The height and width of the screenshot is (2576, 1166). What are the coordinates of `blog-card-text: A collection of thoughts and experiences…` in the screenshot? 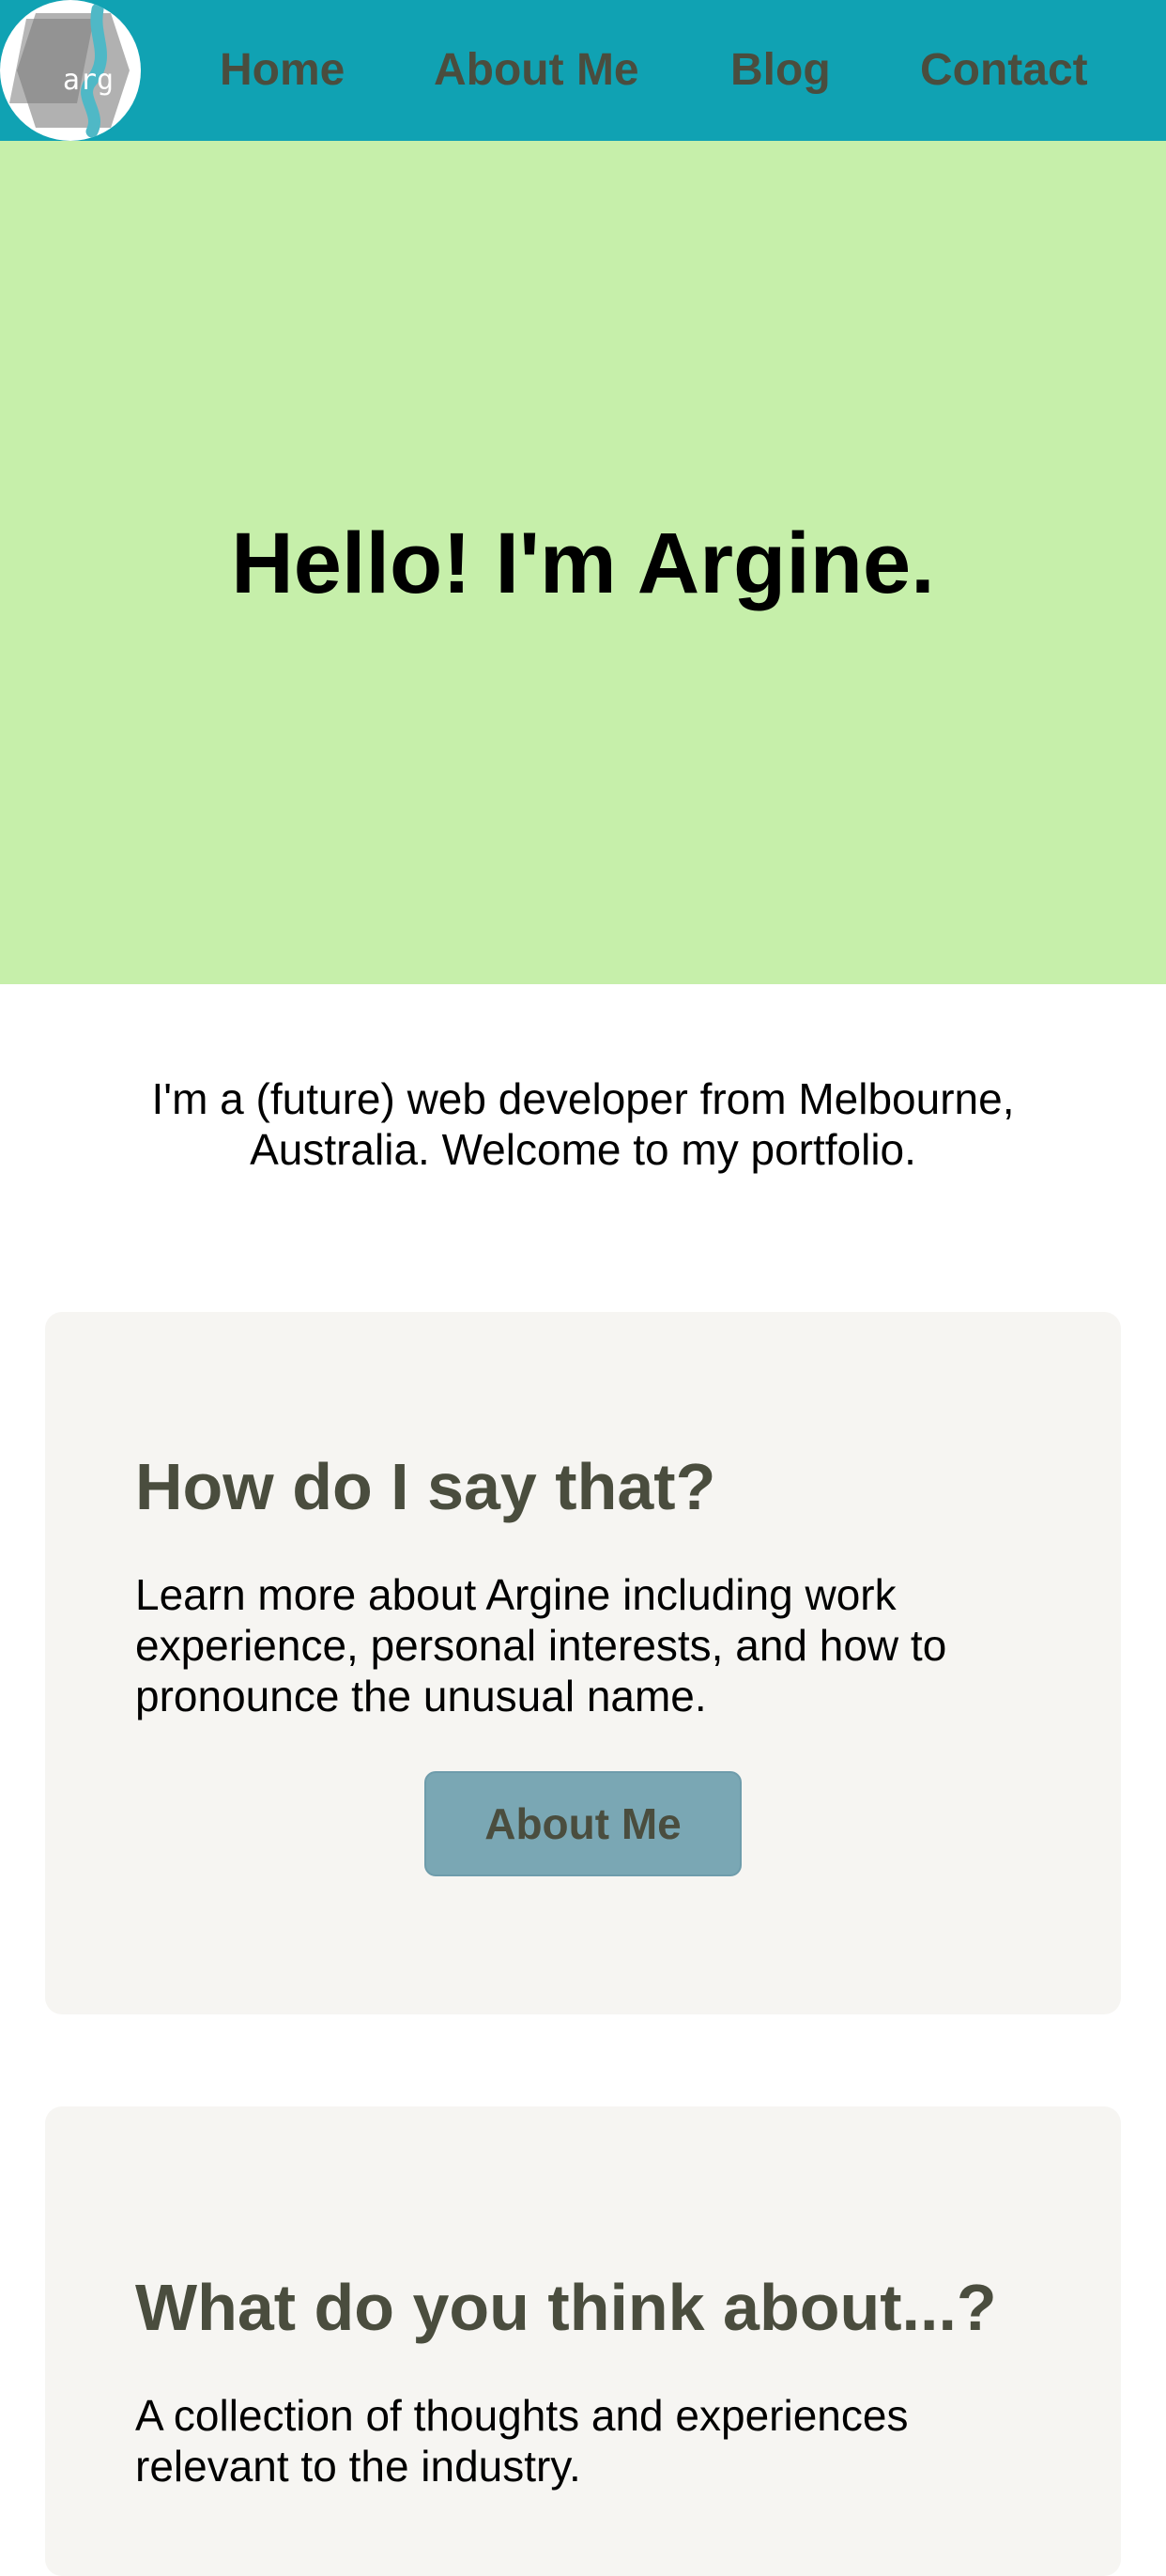 It's located at (522, 2441).